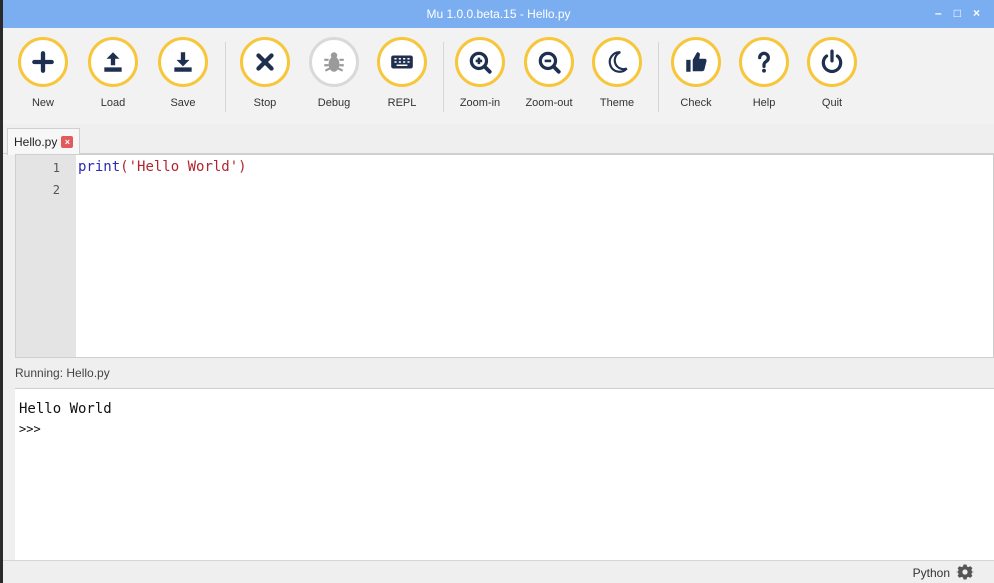  I want to click on minimize-button: –, so click(938, 13).